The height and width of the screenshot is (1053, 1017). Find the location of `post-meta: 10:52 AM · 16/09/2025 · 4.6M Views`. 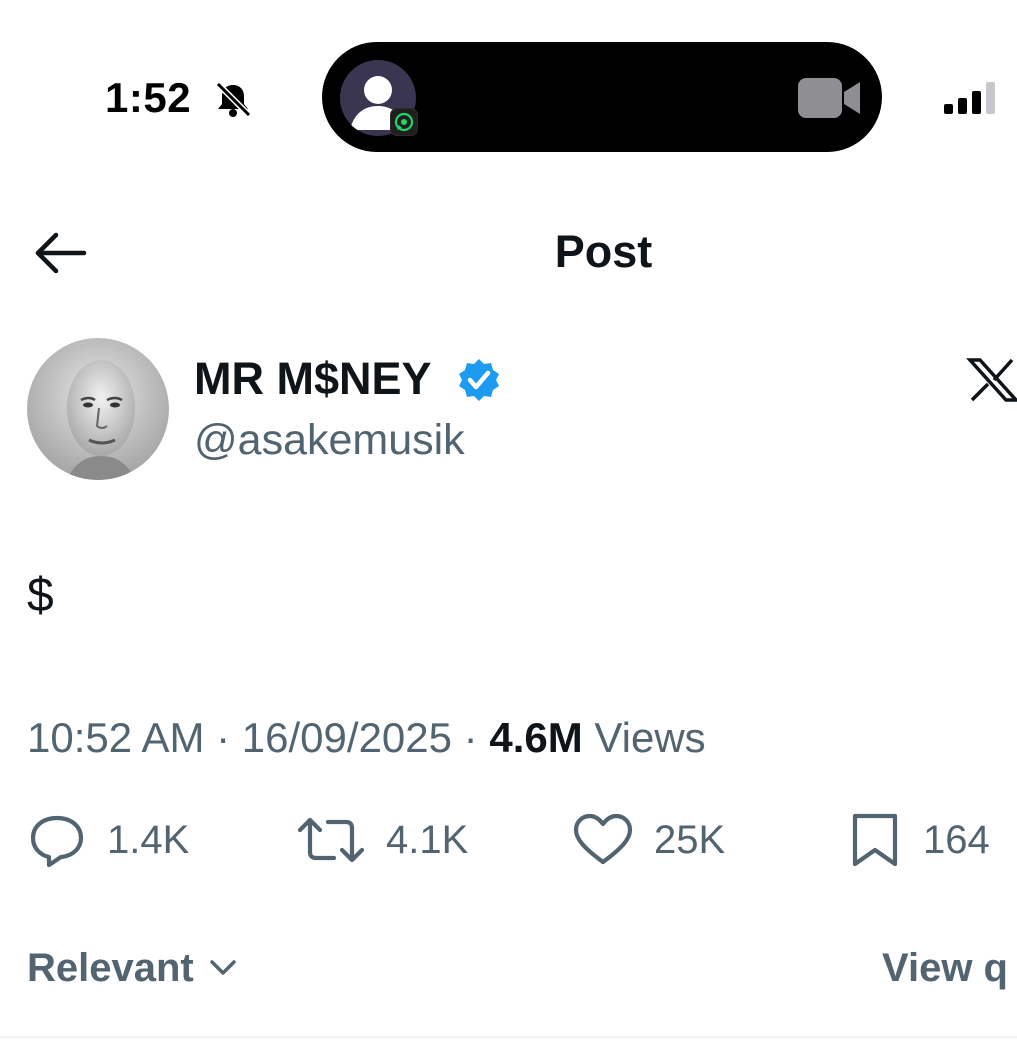

post-meta: 10:52 AM · 16/09/2025 · 4.6M Views is located at coordinates (366, 738).